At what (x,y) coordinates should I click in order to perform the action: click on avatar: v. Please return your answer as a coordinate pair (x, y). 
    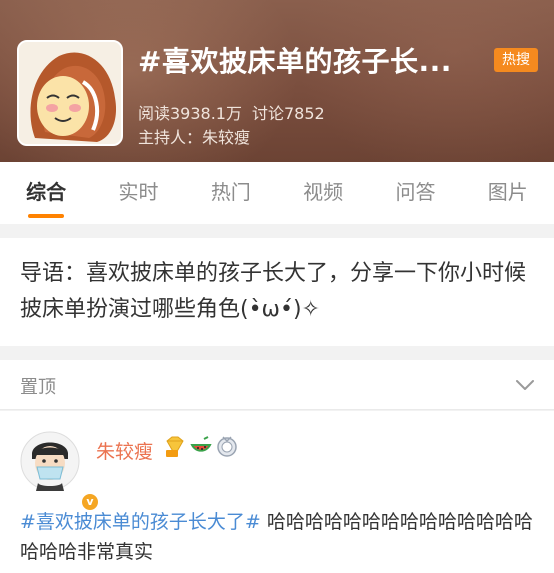
    Looking at the image, I should click on (60, 471).